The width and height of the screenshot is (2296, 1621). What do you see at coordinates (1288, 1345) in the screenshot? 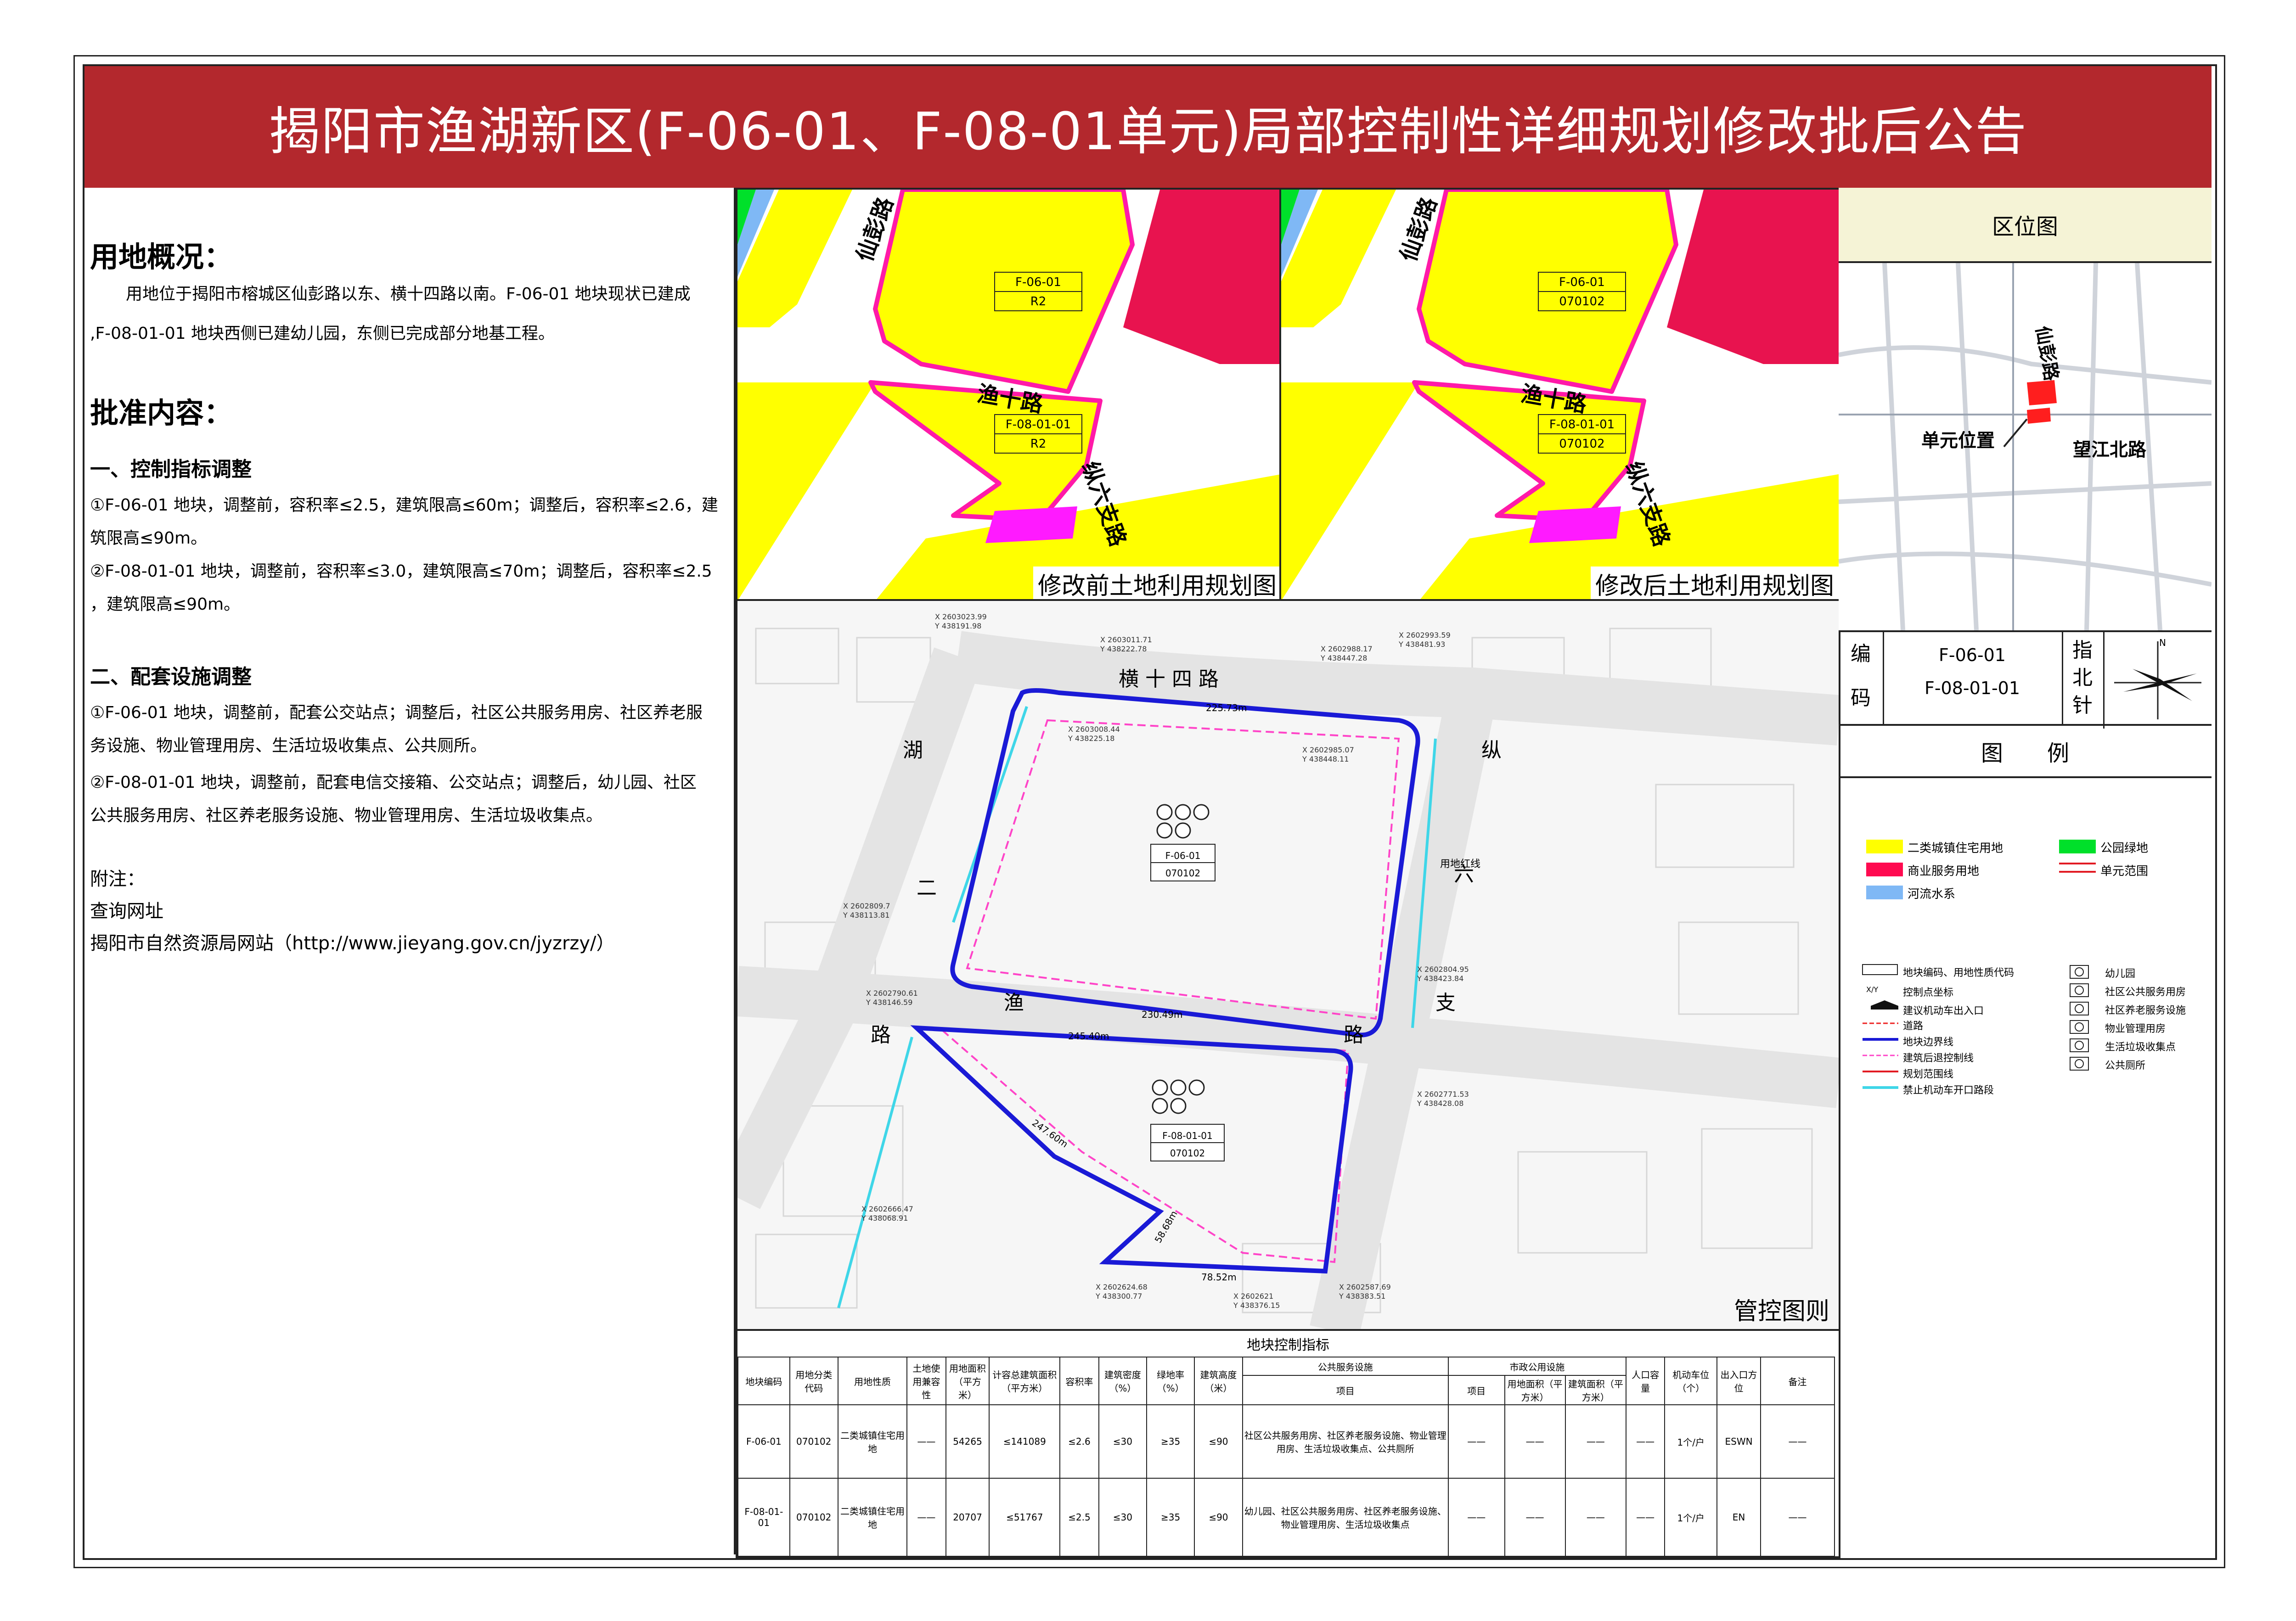
I see `table-caption: 地块控制指标` at bounding box center [1288, 1345].